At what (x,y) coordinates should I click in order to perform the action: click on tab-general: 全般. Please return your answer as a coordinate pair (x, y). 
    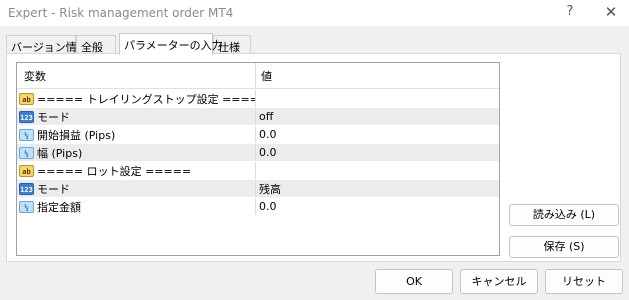
    Looking at the image, I should click on (96, 44).